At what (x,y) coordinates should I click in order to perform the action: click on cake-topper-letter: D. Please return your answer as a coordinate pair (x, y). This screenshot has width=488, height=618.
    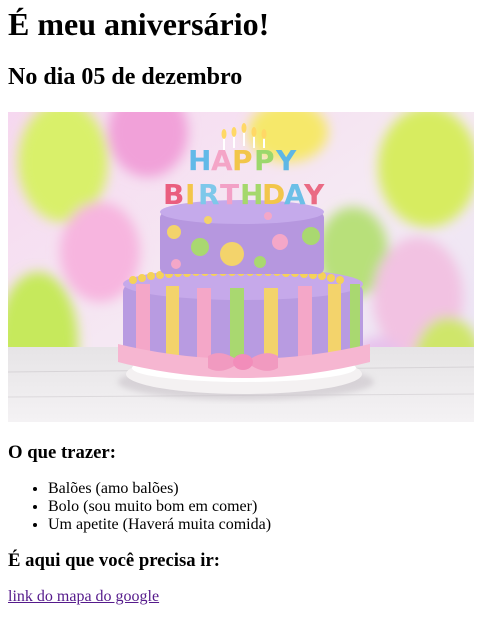
    Looking at the image, I should click on (273, 194).